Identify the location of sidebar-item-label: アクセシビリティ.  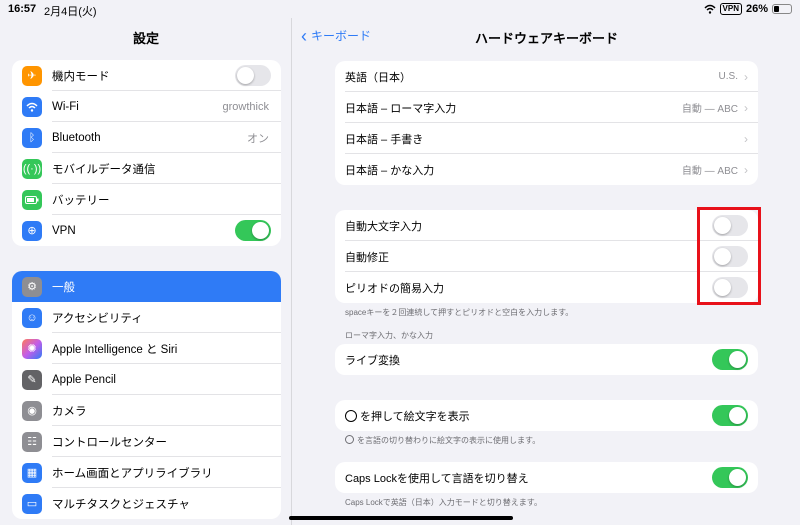
(97, 318).